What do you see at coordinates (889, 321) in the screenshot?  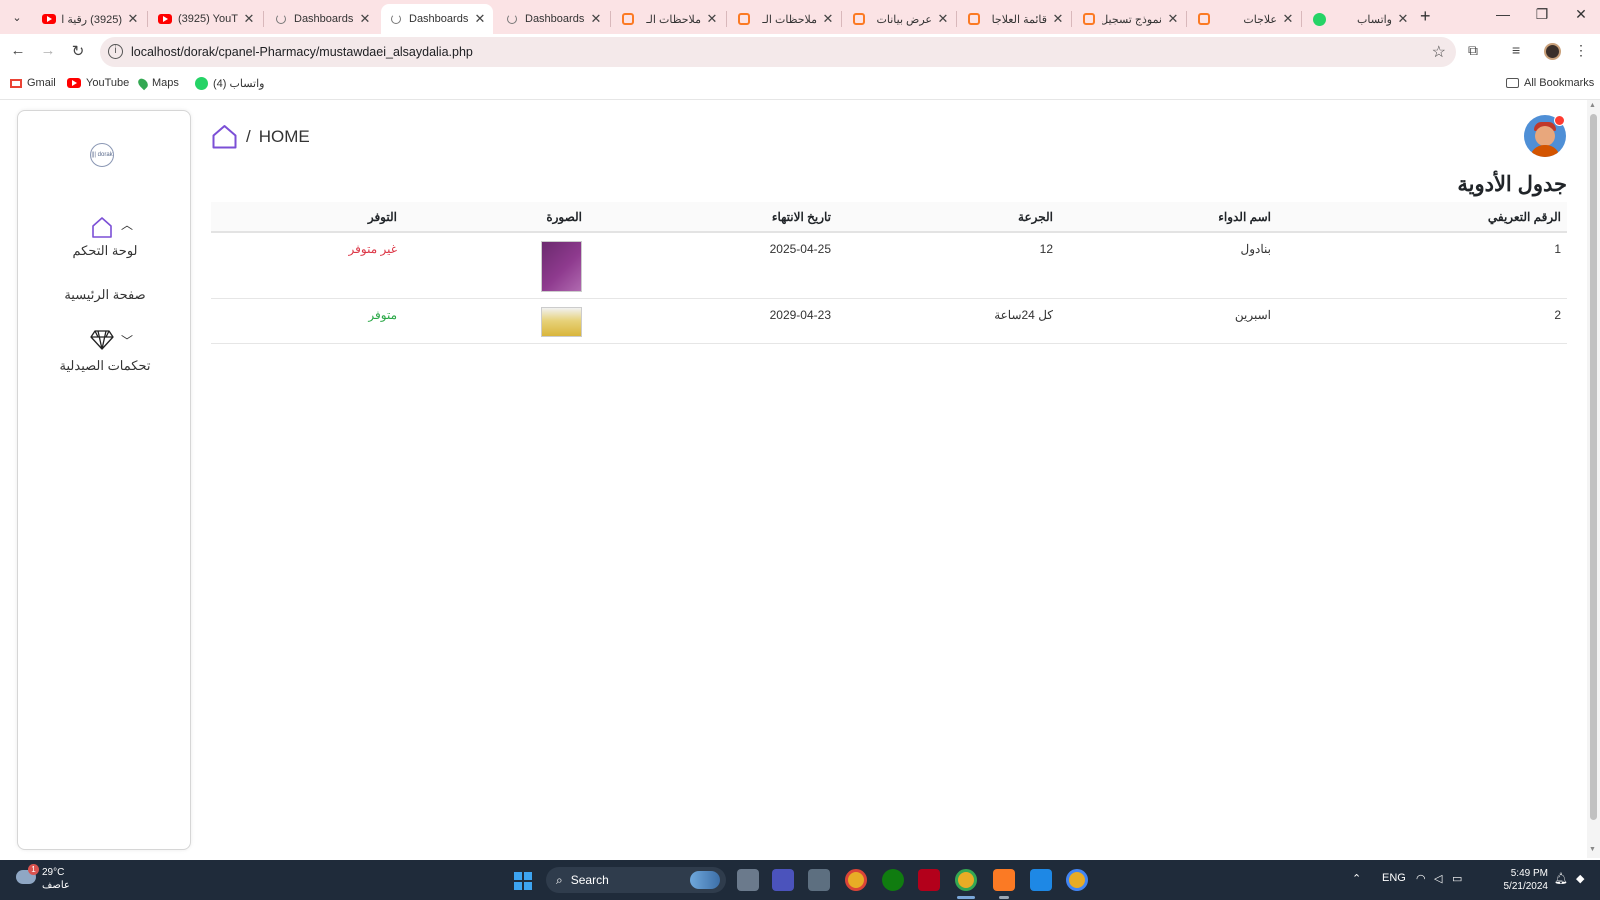 I see `table-row: 2 اسبرين كل 24ساعة 2029-04-23 متوفر` at bounding box center [889, 321].